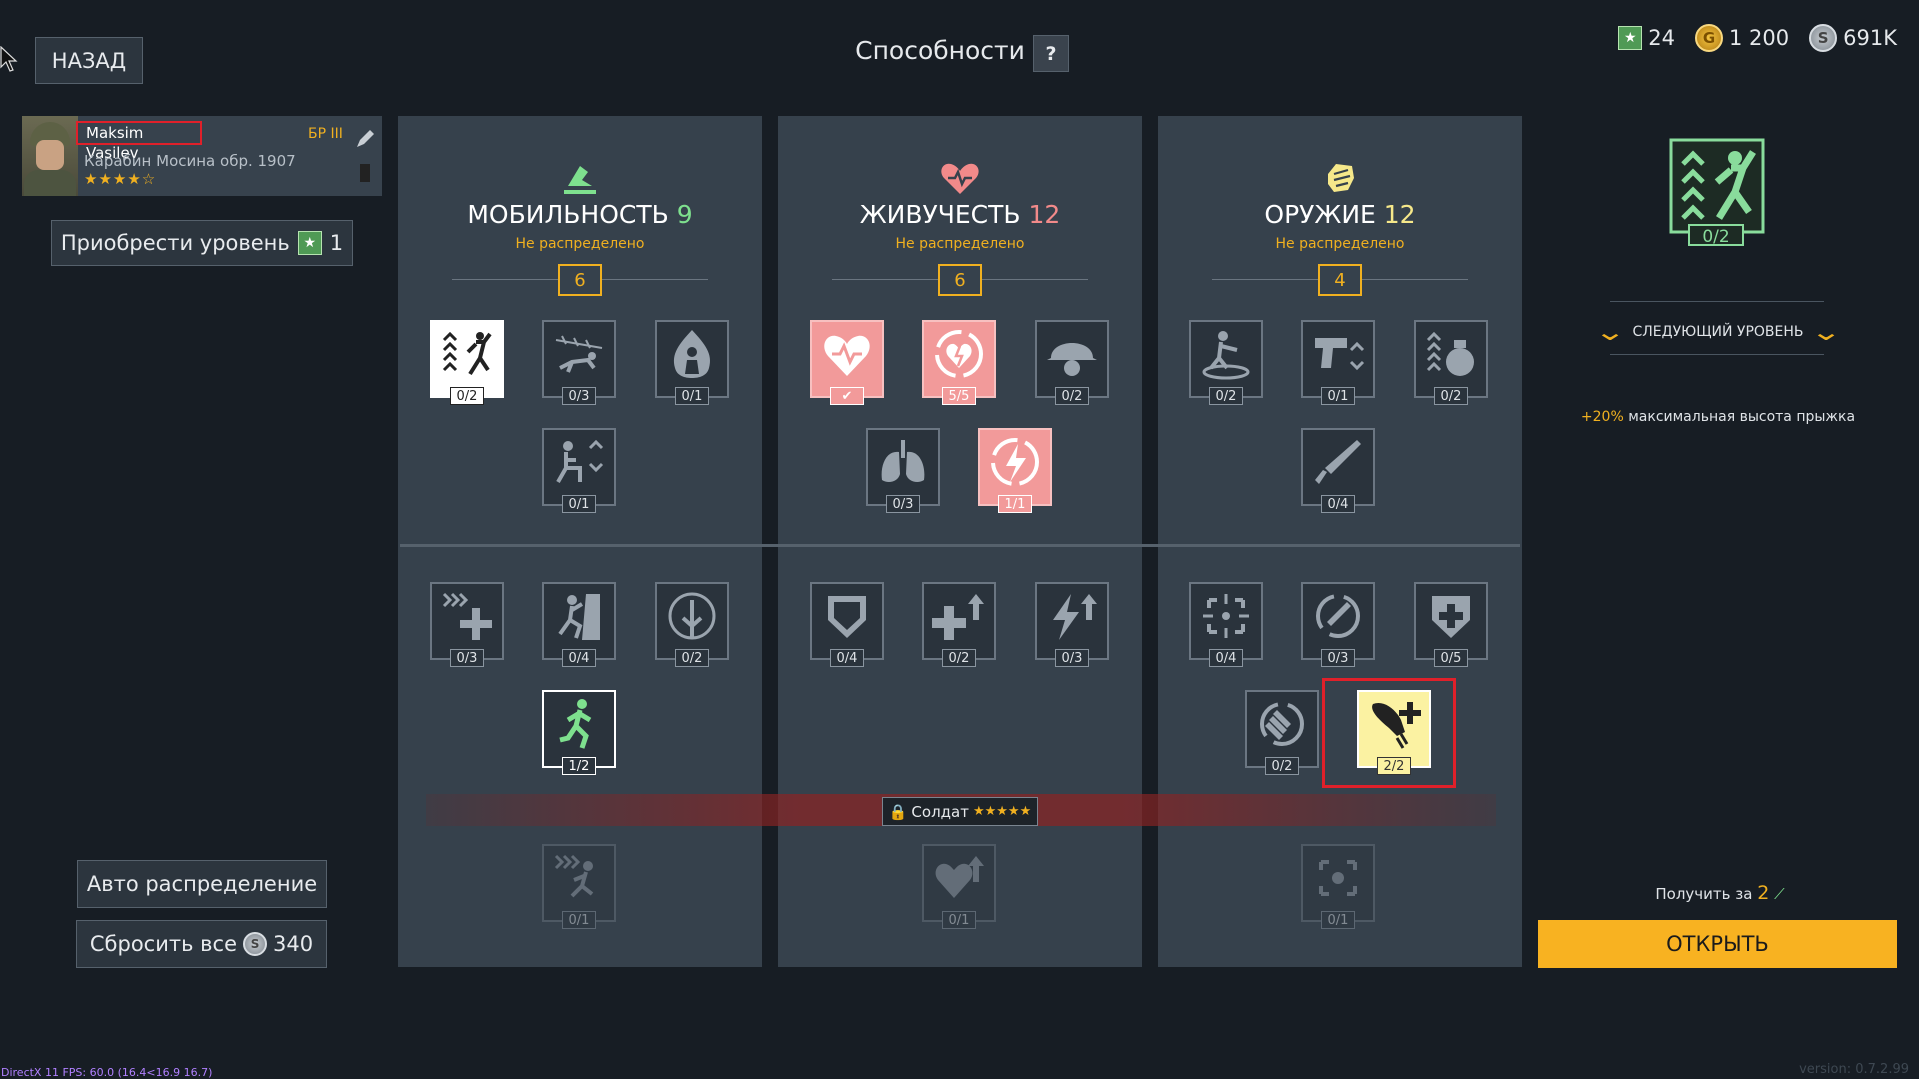  I want to click on skill-climb: 0/4, so click(579, 624).